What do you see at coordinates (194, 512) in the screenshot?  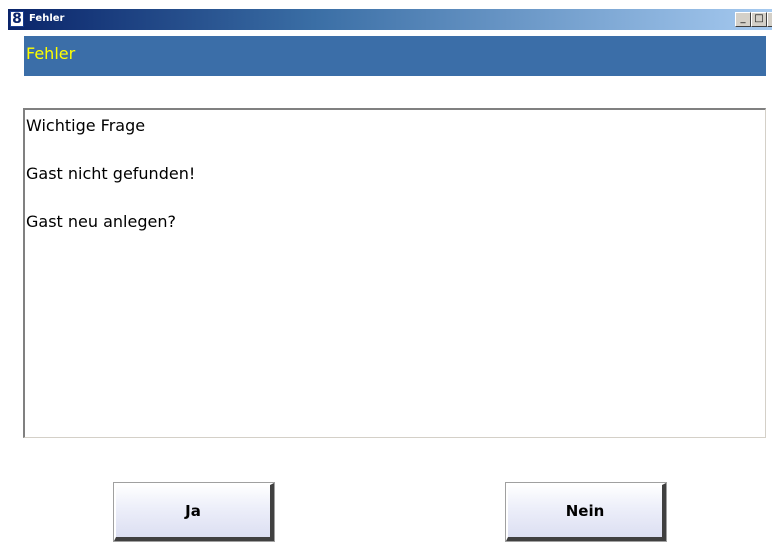 I see `yes-button: Ja` at bounding box center [194, 512].